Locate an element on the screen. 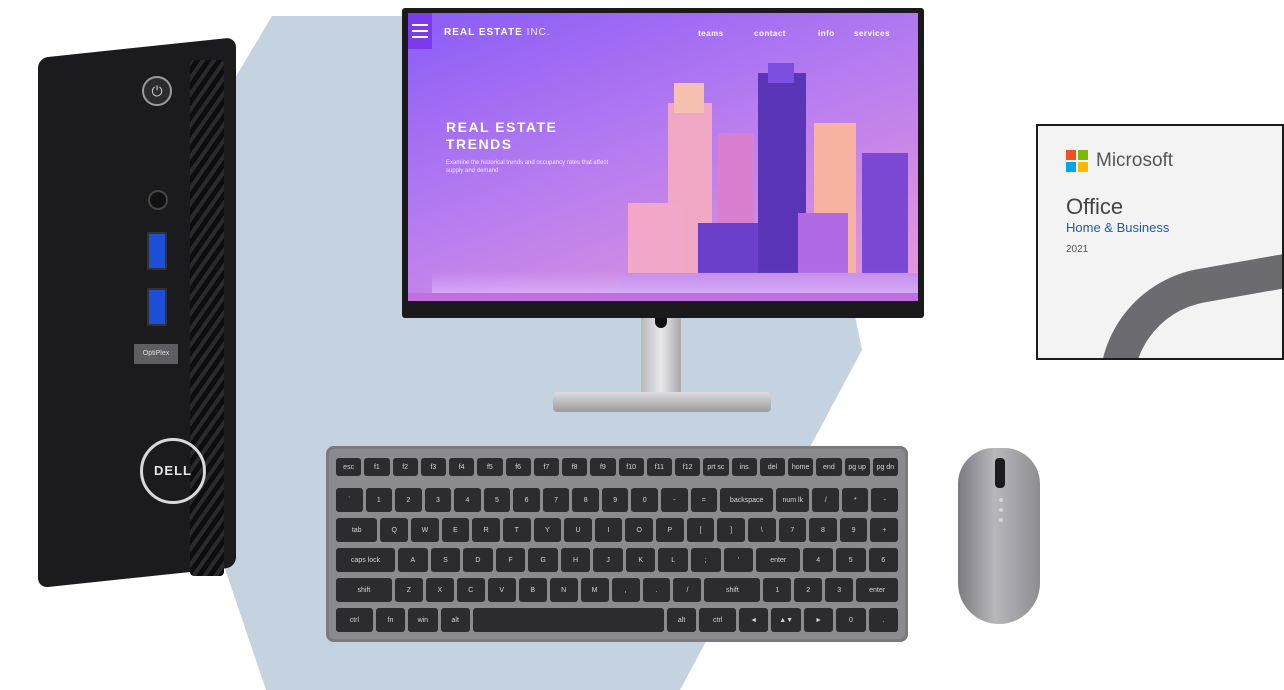  key: Y is located at coordinates (547, 530).